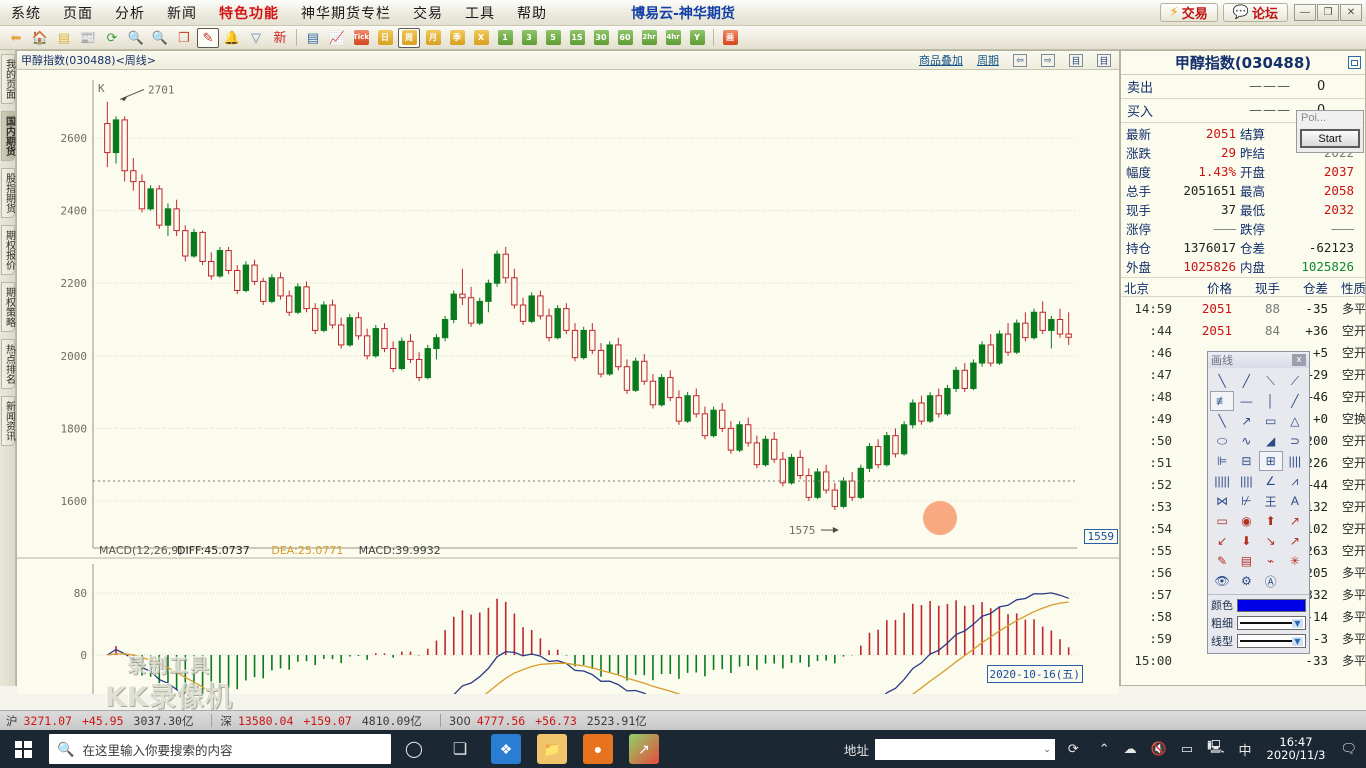 Image resolution: width=1366 pixels, height=768 pixels. I want to click on restore-window-icon, so click(1354, 62).